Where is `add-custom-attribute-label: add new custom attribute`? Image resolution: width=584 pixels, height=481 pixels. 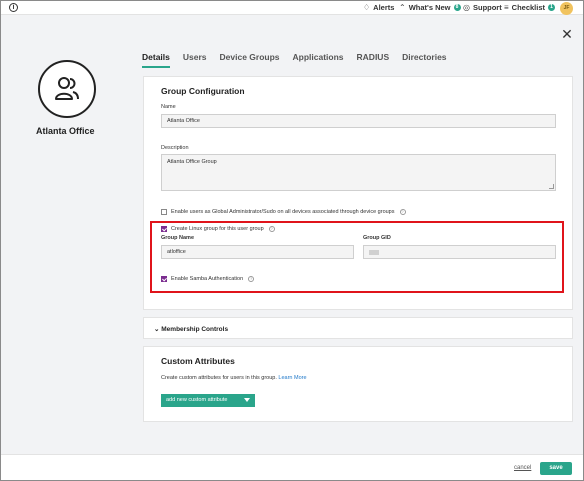 add-custom-attribute-label: add new custom attribute is located at coordinates (197, 400).